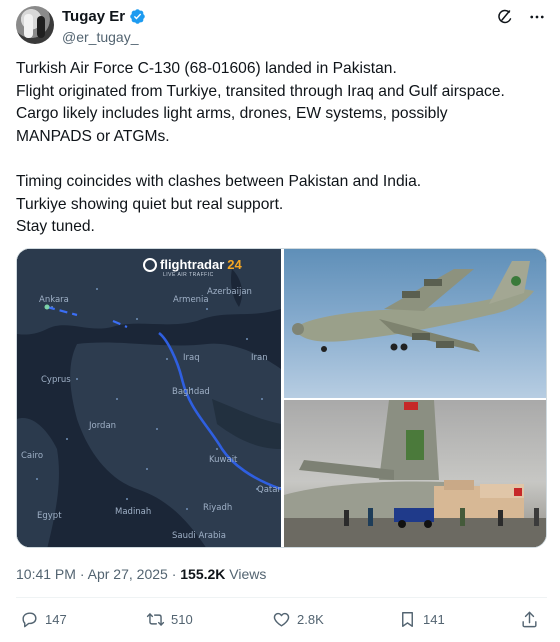 The width and height of the screenshot is (560, 642). Describe the element at coordinates (281, 597) in the screenshot. I see `divider` at that location.